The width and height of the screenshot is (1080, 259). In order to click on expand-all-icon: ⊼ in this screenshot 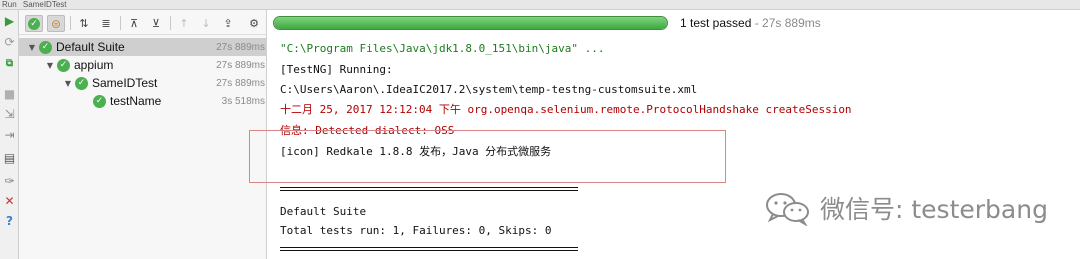, I will do `click(134, 23)`.